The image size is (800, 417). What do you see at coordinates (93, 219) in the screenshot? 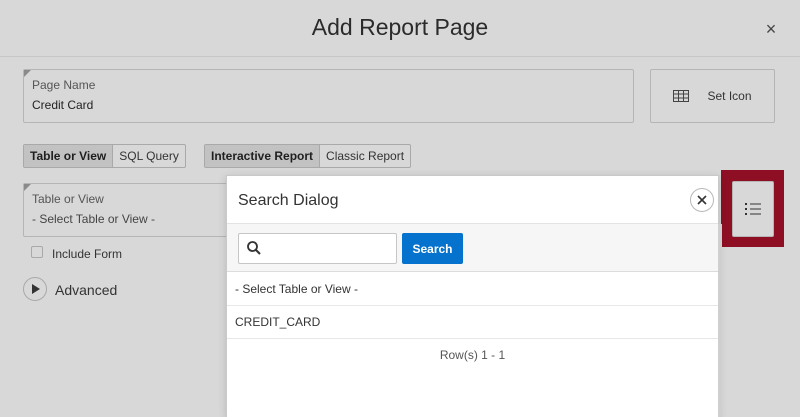
I see `table-or-view-value: - Select Table or View -` at bounding box center [93, 219].